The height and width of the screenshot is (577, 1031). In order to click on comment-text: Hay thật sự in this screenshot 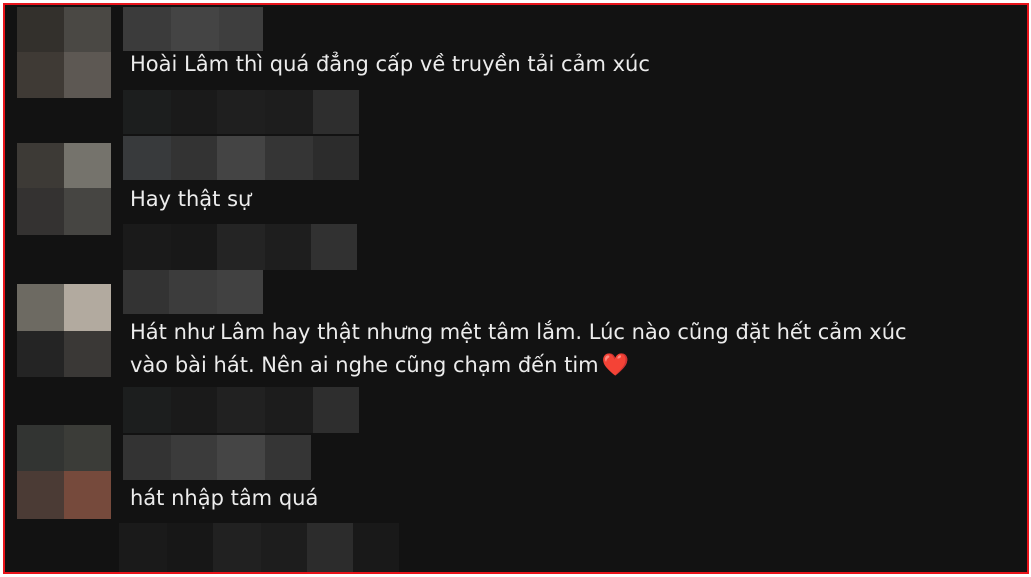, I will do `click(191, 199)`.